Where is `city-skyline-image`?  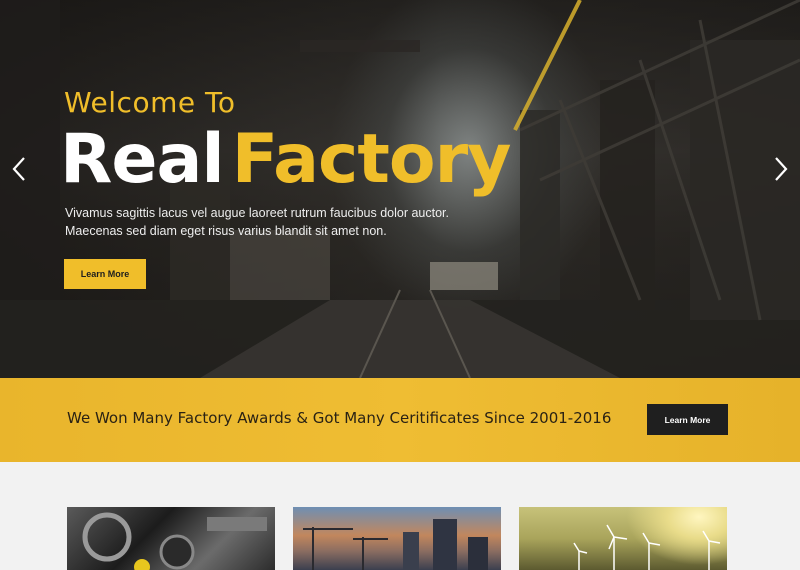 city-skyline-image is located at coordinates (395, 544).